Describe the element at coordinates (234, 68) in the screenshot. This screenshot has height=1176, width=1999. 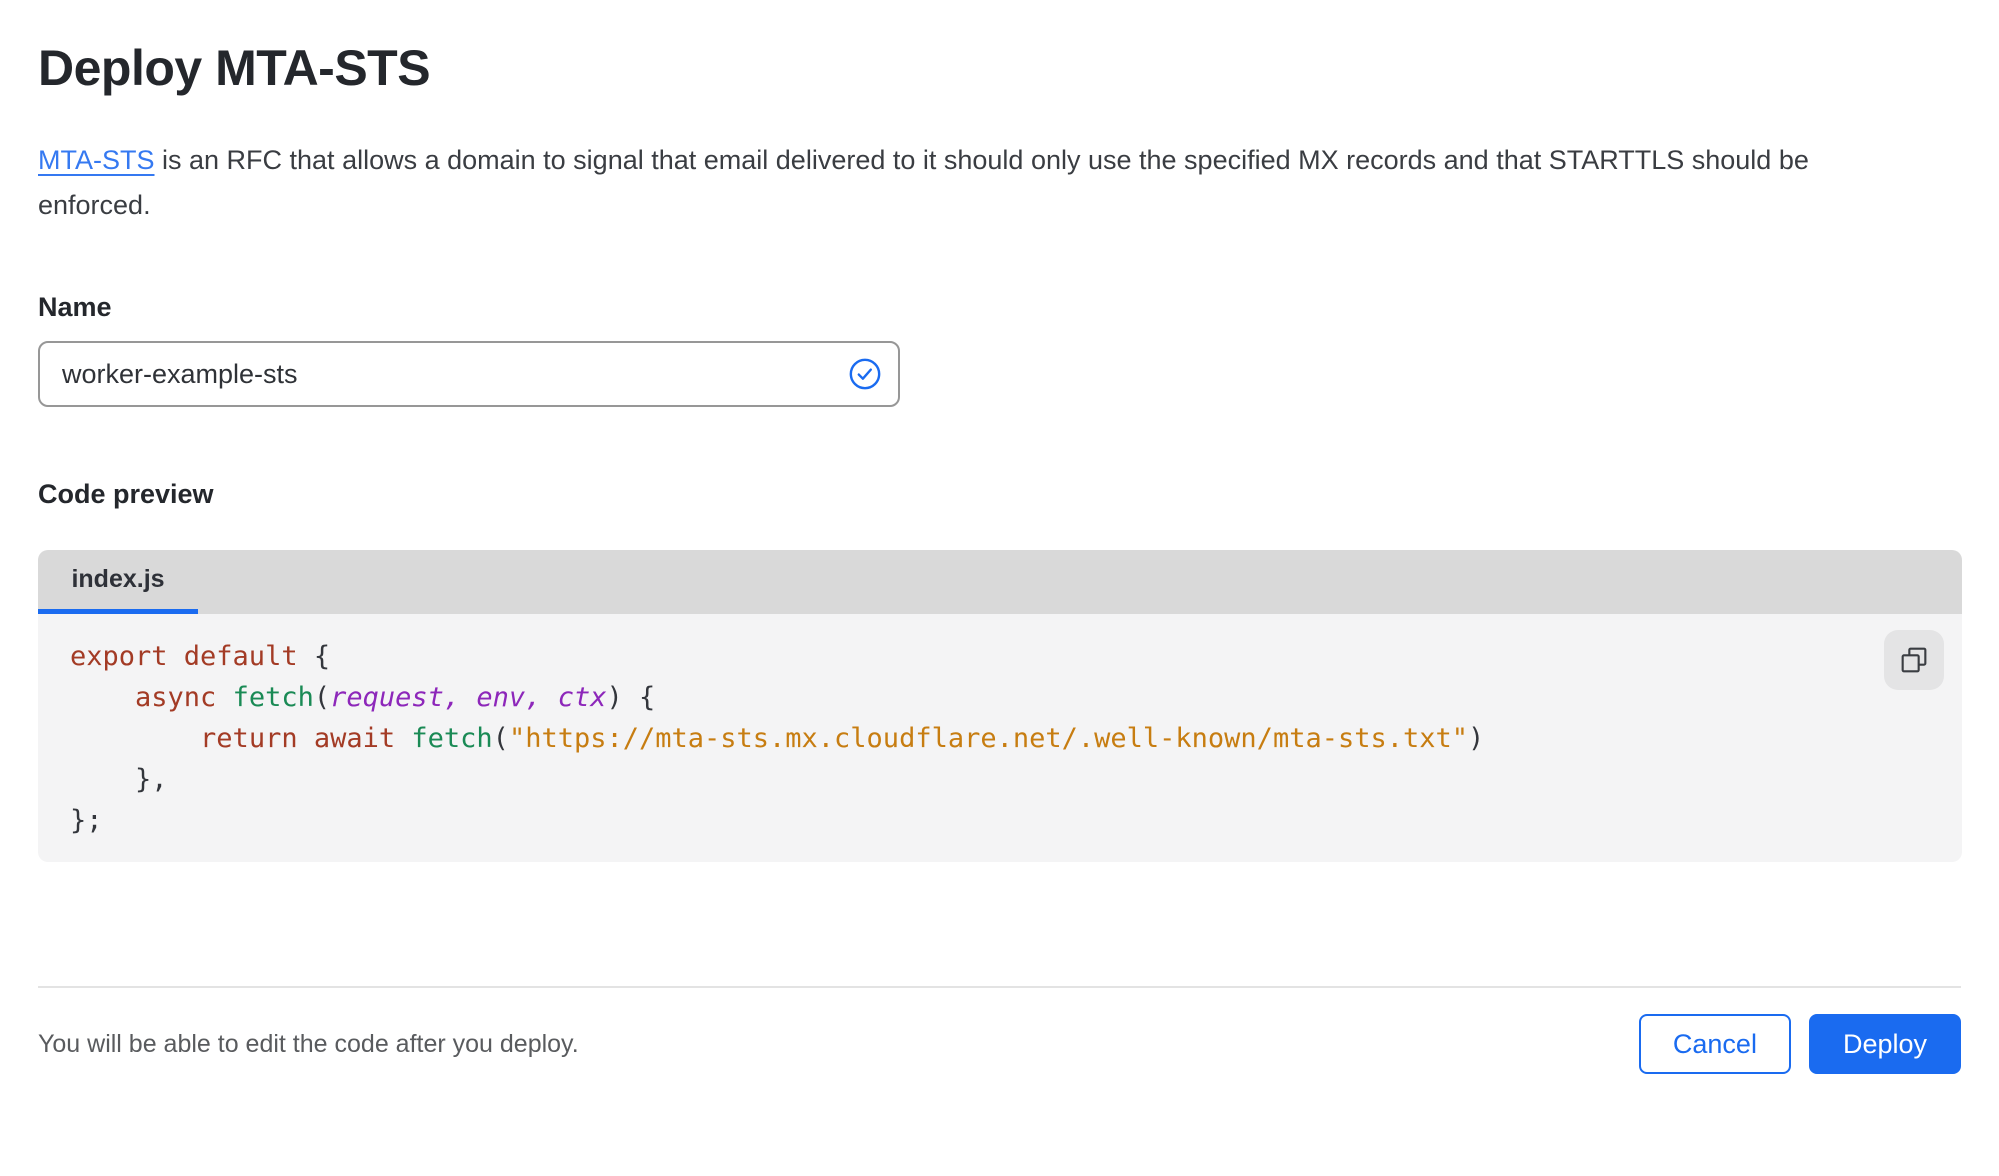
I see `page-title: Deploy MTA-STS` at that location.